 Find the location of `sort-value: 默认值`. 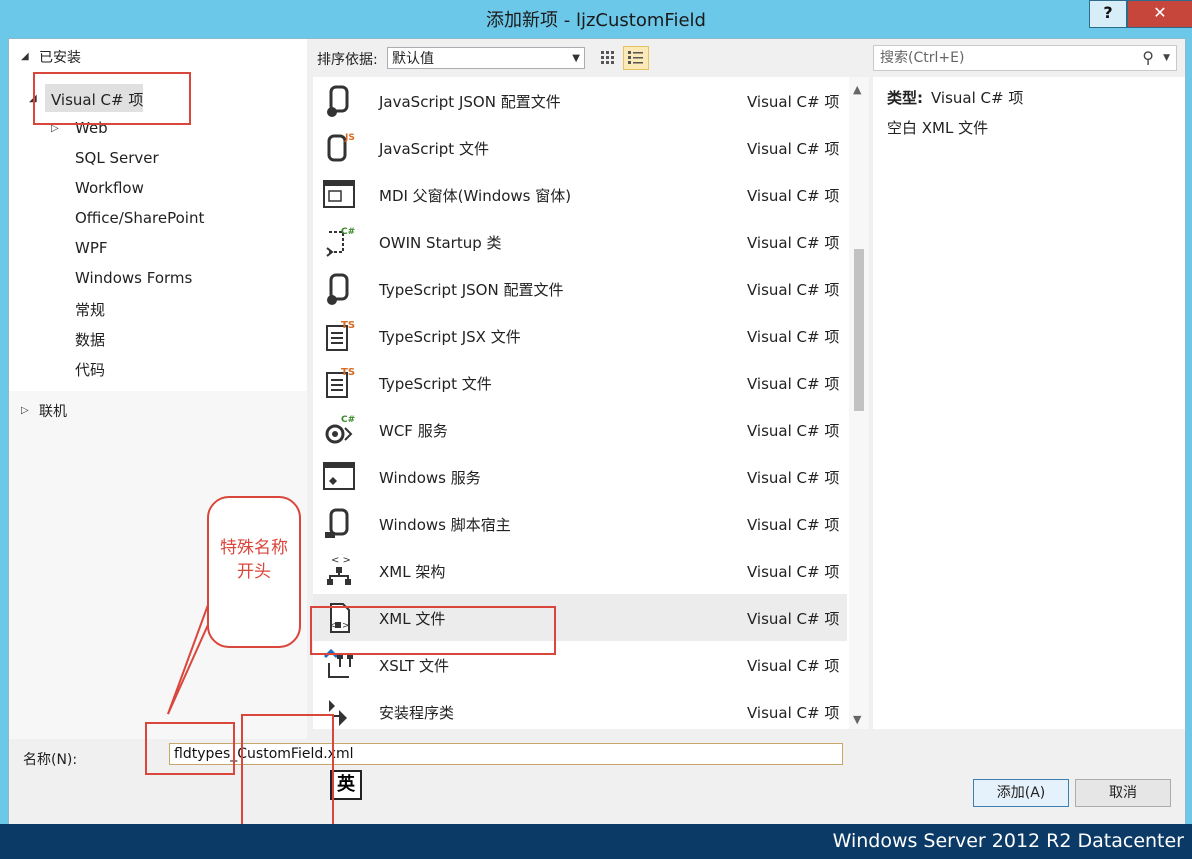

sort-value: 默认值 is located at coordinates (413, 59).